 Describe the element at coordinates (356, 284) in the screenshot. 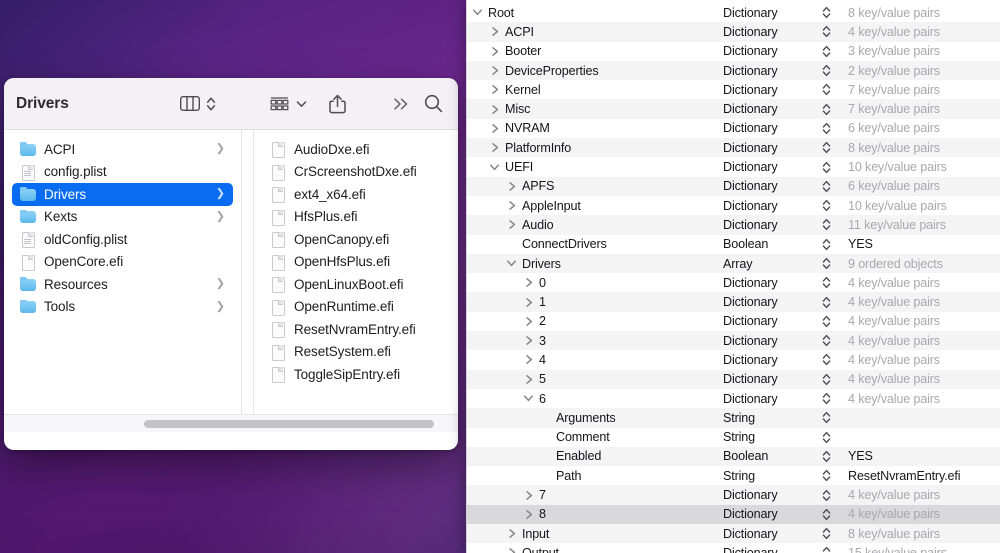

I see `finder-list-item: OpenLinuxBoot.efi` at that location.